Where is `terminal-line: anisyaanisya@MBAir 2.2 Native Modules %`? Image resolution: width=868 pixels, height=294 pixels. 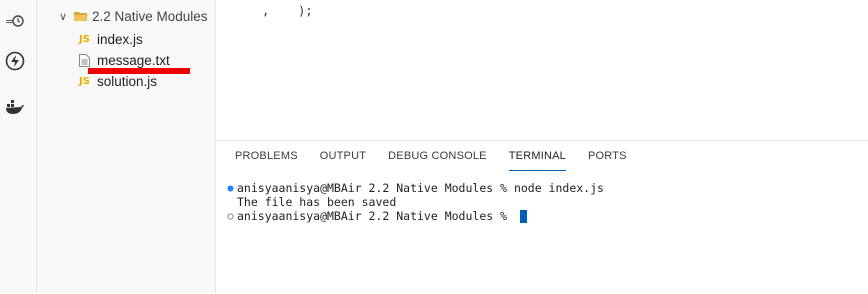 terminal-line: anisyaanisya@MBAir 2.2 Native Modules % is located at coordinates (414, 216).